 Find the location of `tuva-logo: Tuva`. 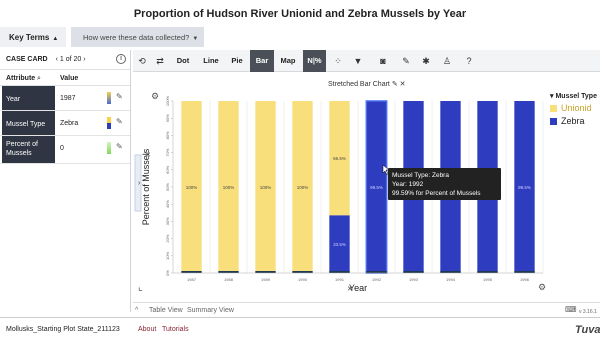

tuva-logo: Tuva is located at coordinates (587, 330).